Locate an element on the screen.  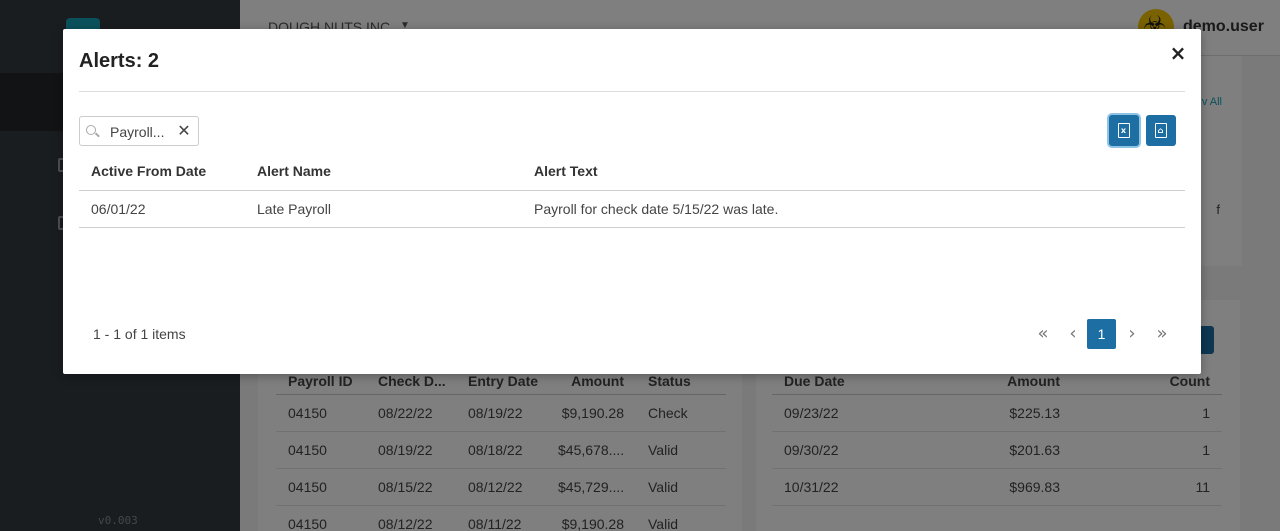
next-page-icon: › is located at coordinates (1132, 334).